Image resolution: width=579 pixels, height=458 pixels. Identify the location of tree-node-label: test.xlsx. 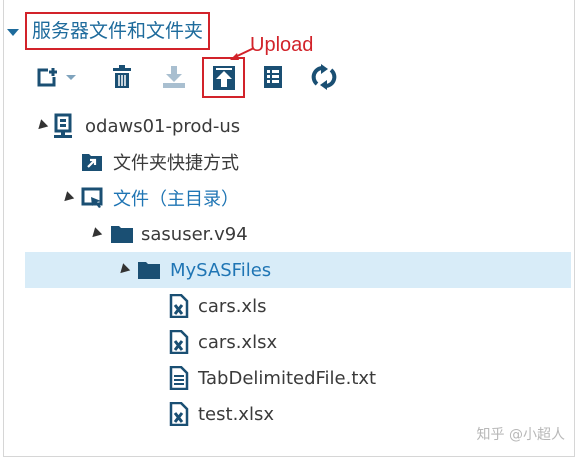
(236, 414).